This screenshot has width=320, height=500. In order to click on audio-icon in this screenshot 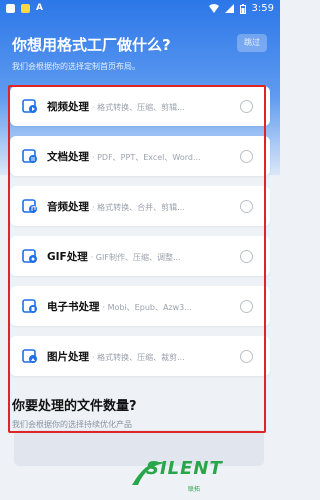, I will do `click(29, 206)`.